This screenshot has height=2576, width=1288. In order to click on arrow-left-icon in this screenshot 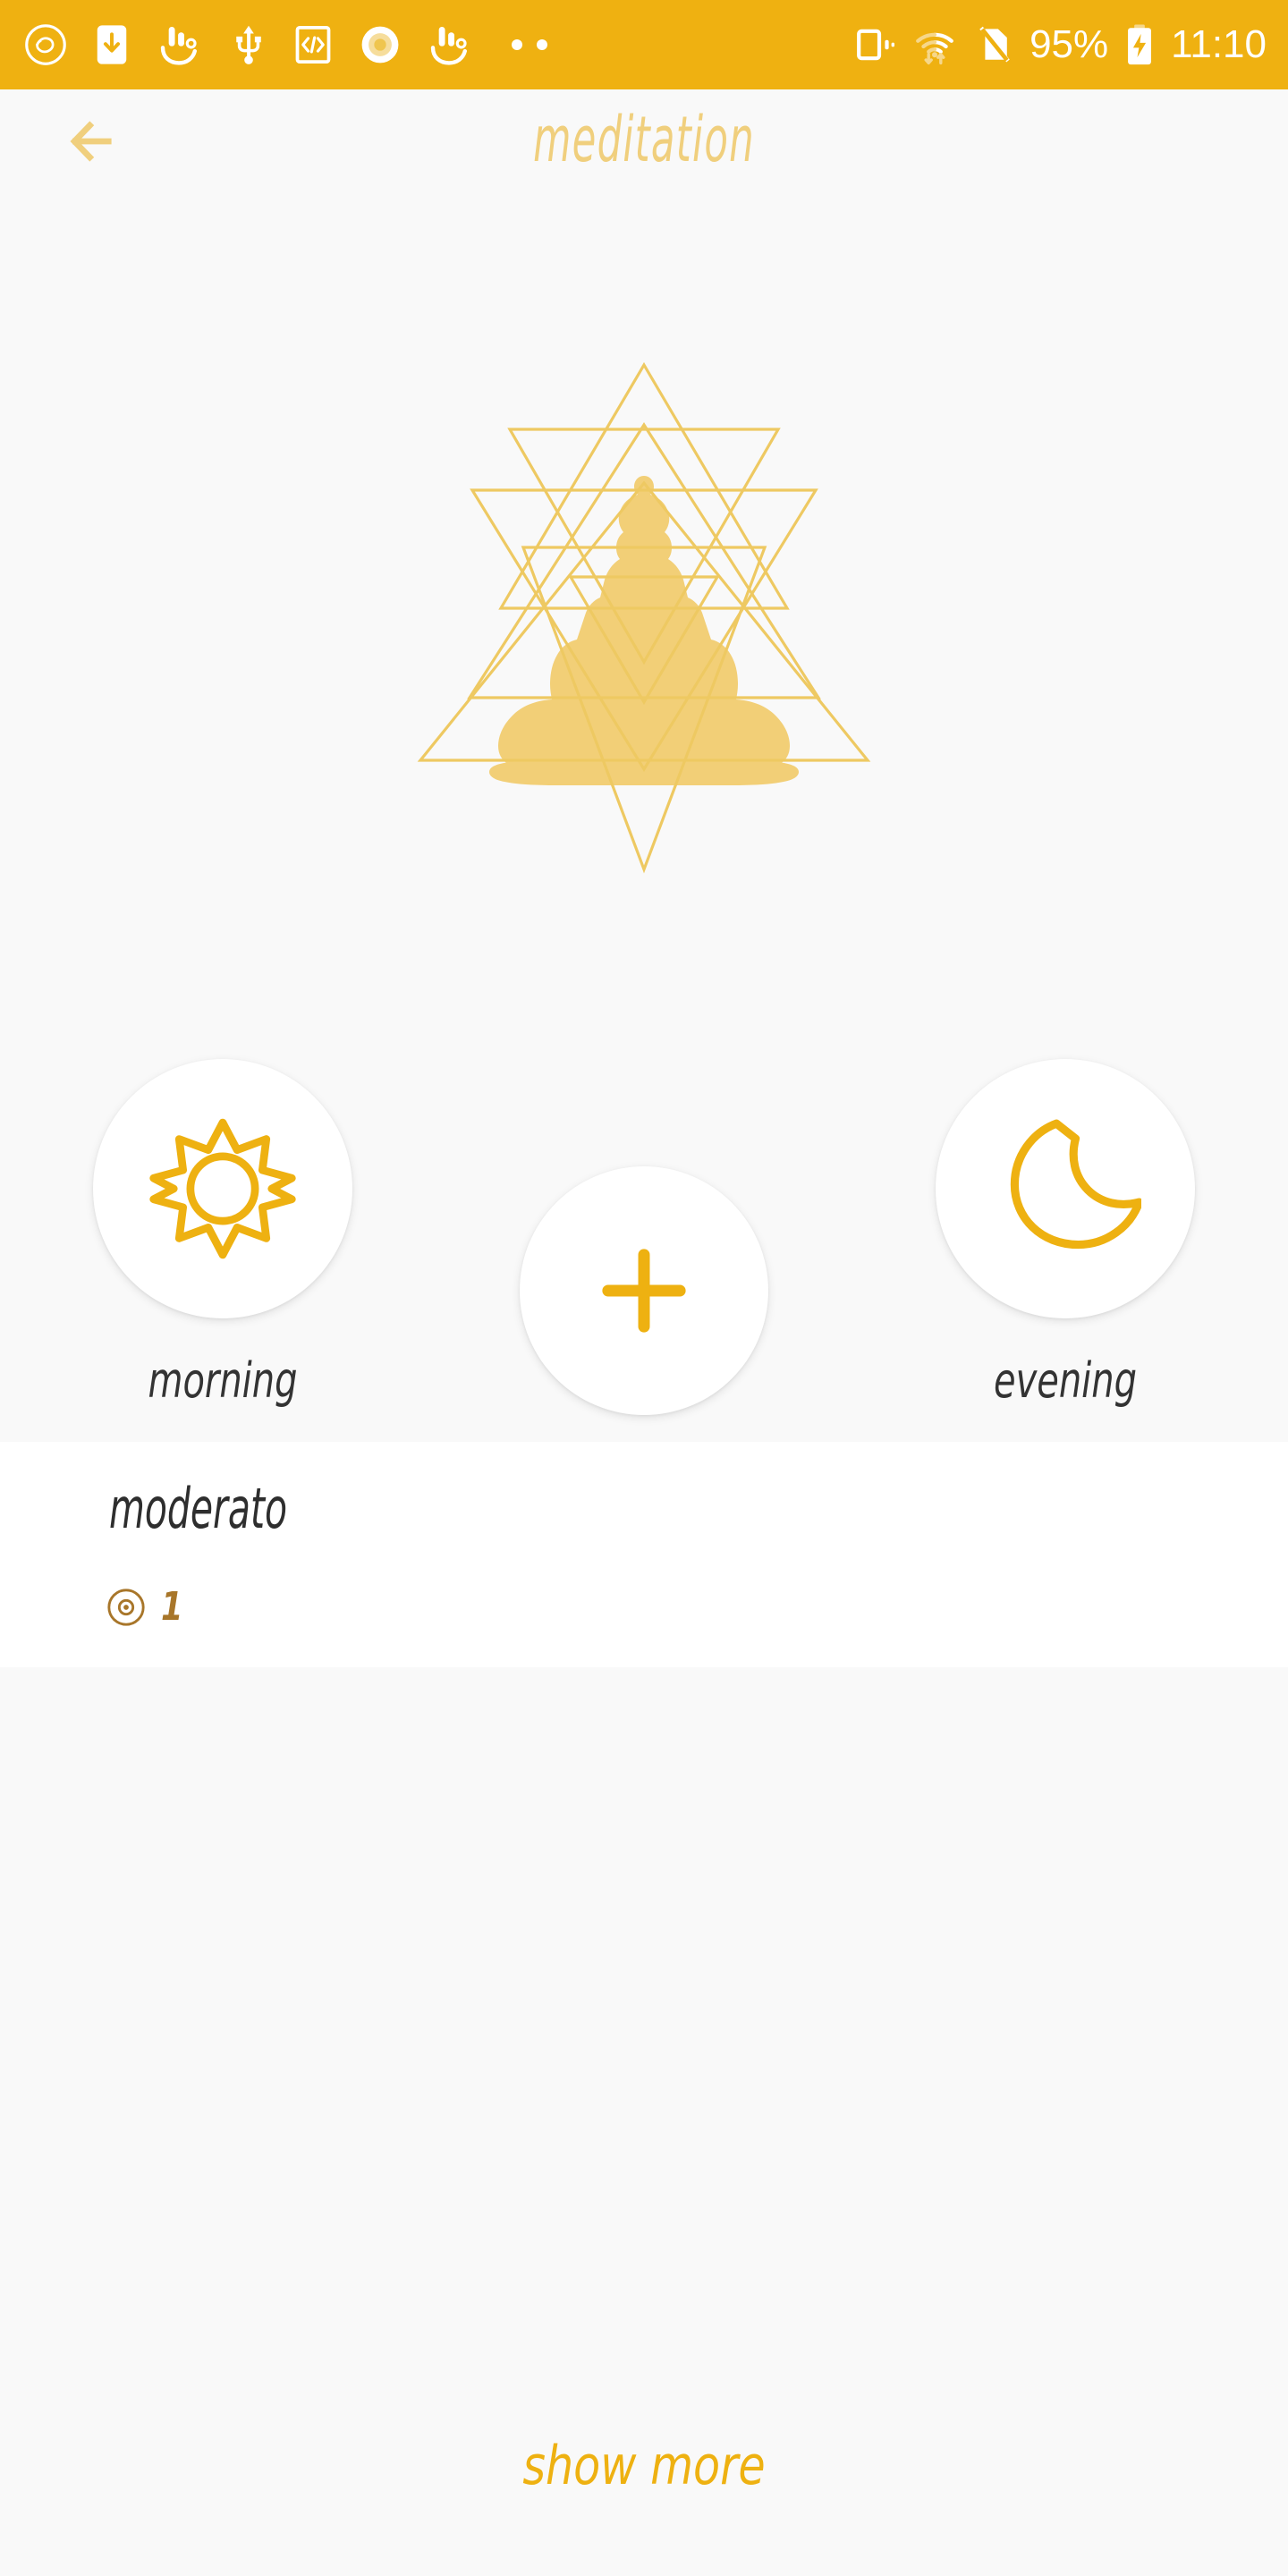, I will do `click(91, 141)`.